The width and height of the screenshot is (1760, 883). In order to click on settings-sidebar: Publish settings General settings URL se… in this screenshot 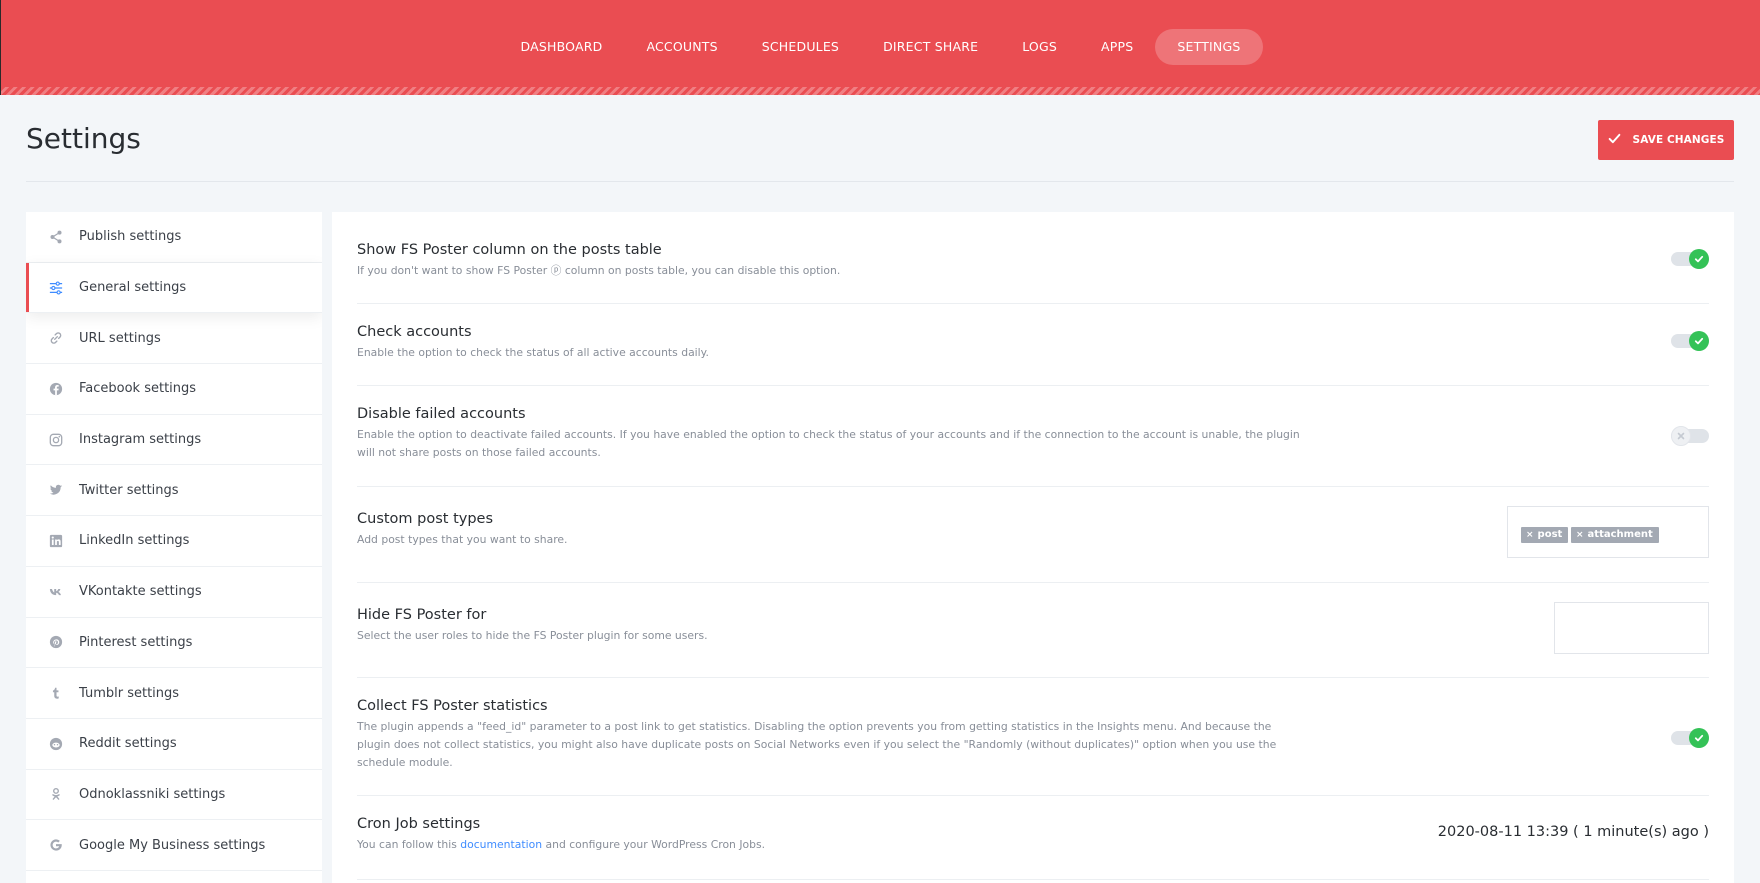, I will do `click(174, 547)`.